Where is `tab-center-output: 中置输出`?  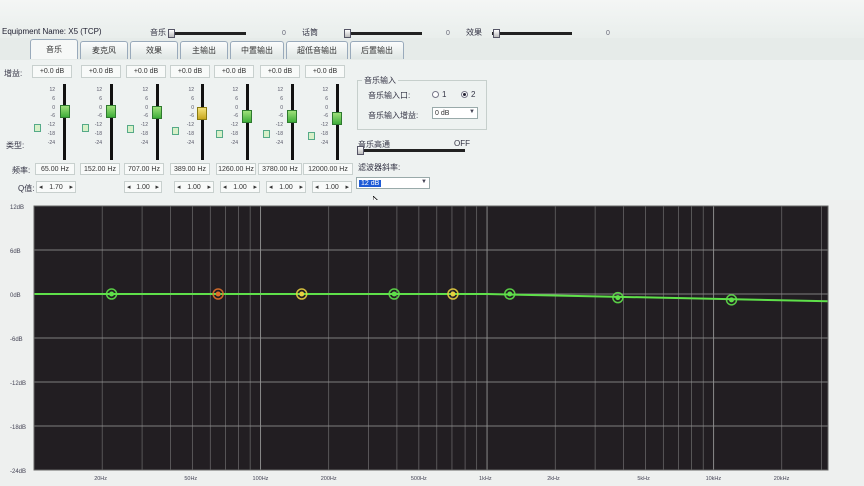
tab-center-output: 中置输出 is located at coordinates (257, 50).